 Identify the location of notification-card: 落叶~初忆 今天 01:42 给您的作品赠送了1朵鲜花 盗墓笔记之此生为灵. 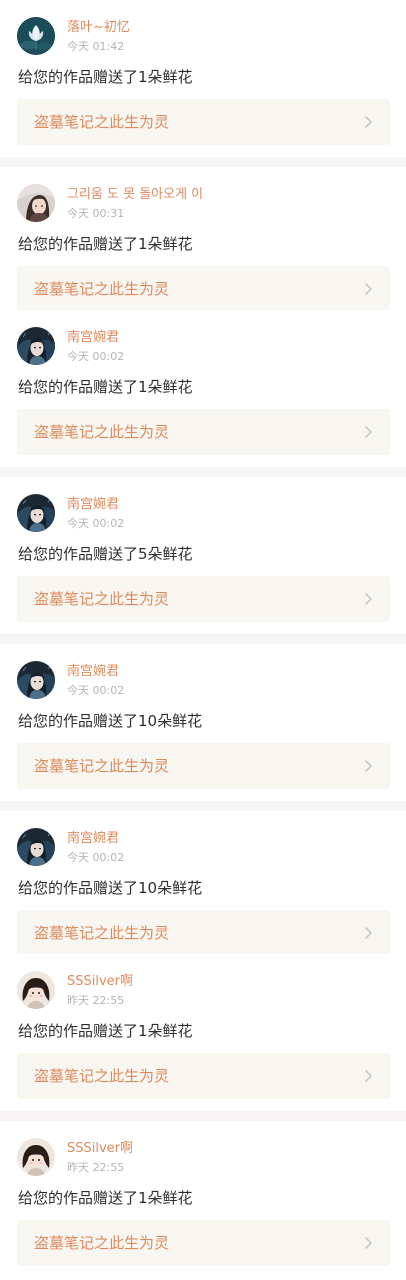
(203, 77).